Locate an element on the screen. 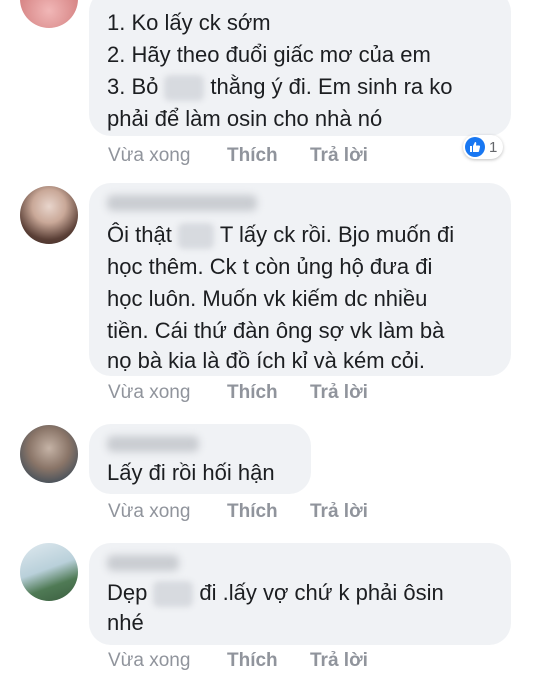 The image size is (535, 679). comment-bubble-4: Dẹp đi .lấy vợ chứ k phải ôsin nhé is located at coordinates (300, 594).